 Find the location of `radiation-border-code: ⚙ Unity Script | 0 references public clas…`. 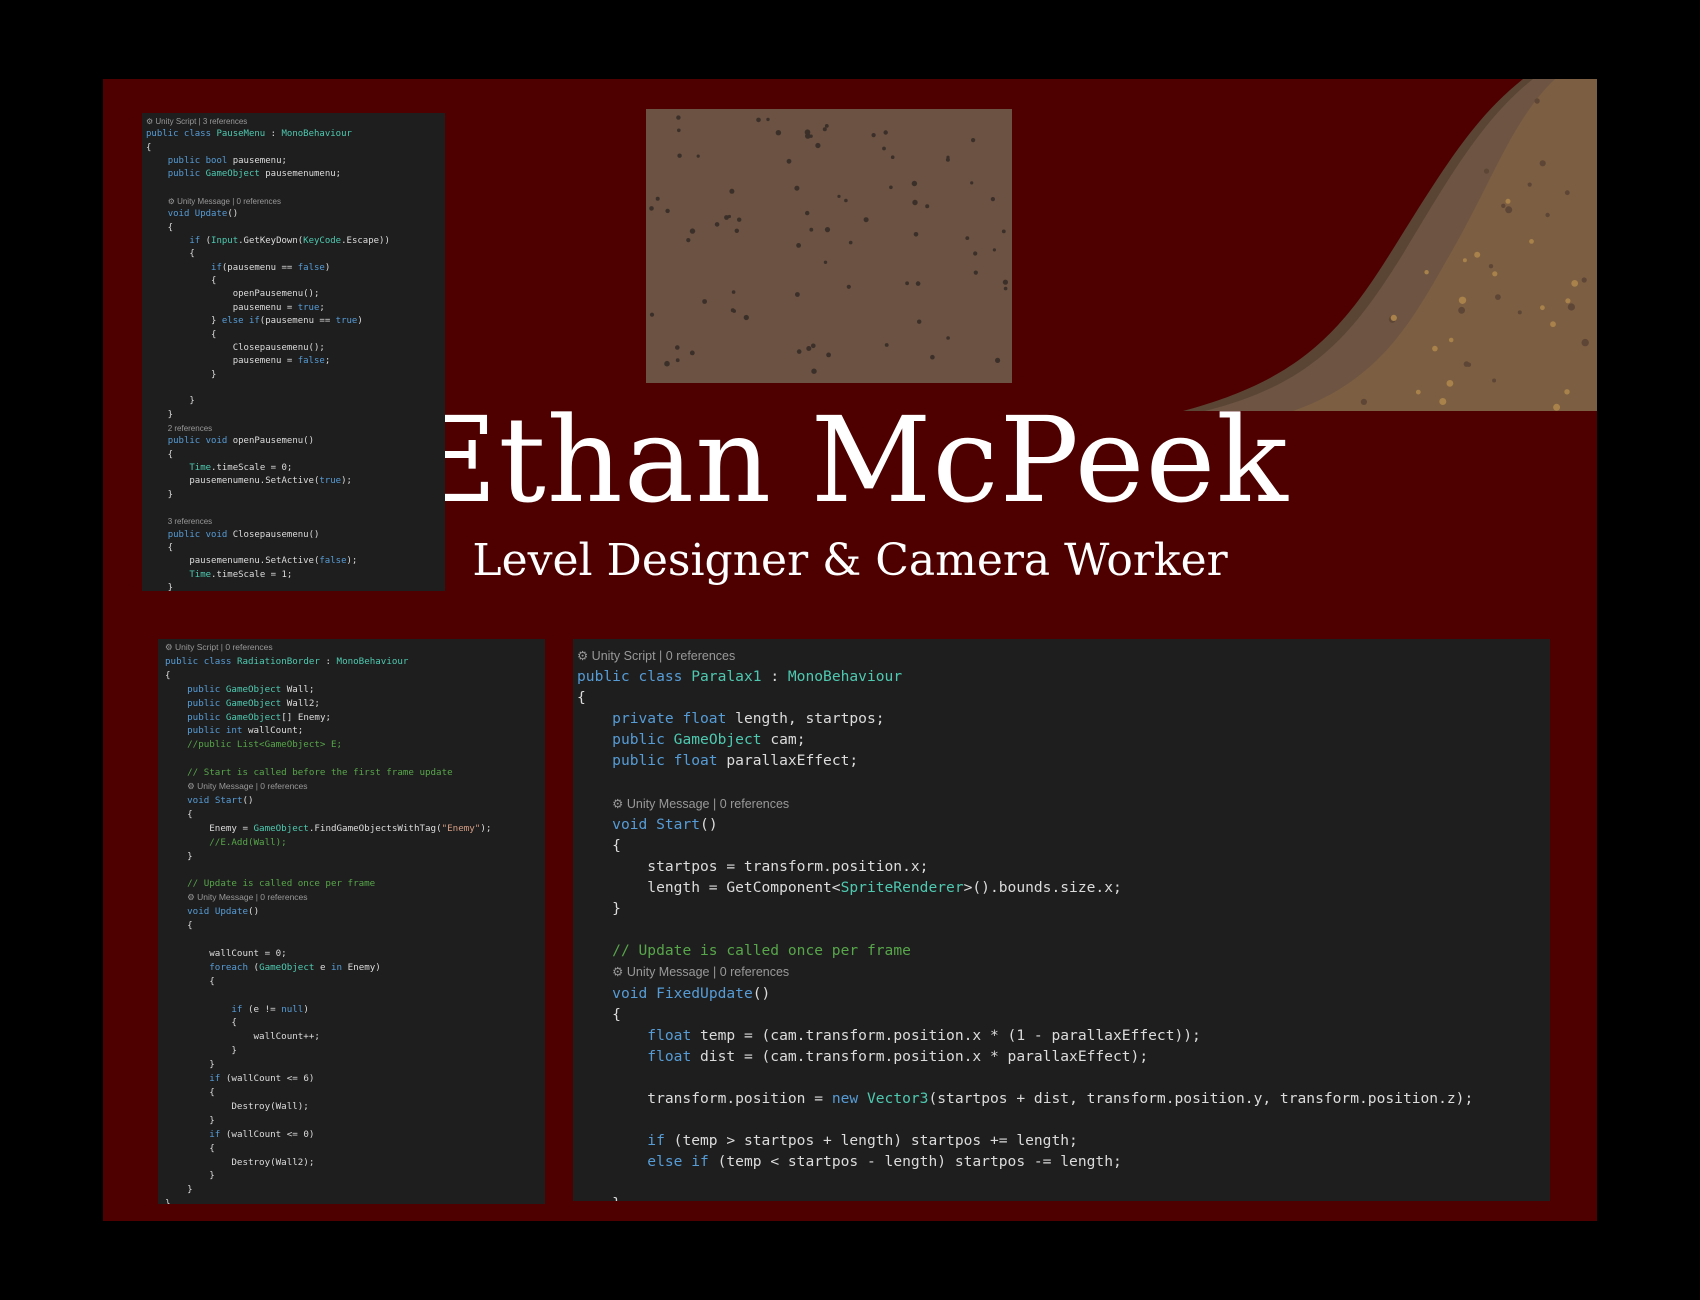

radiation-border-code: ⚙ Unity Script | 0 references public clas… is located at coordinates (351, 921).